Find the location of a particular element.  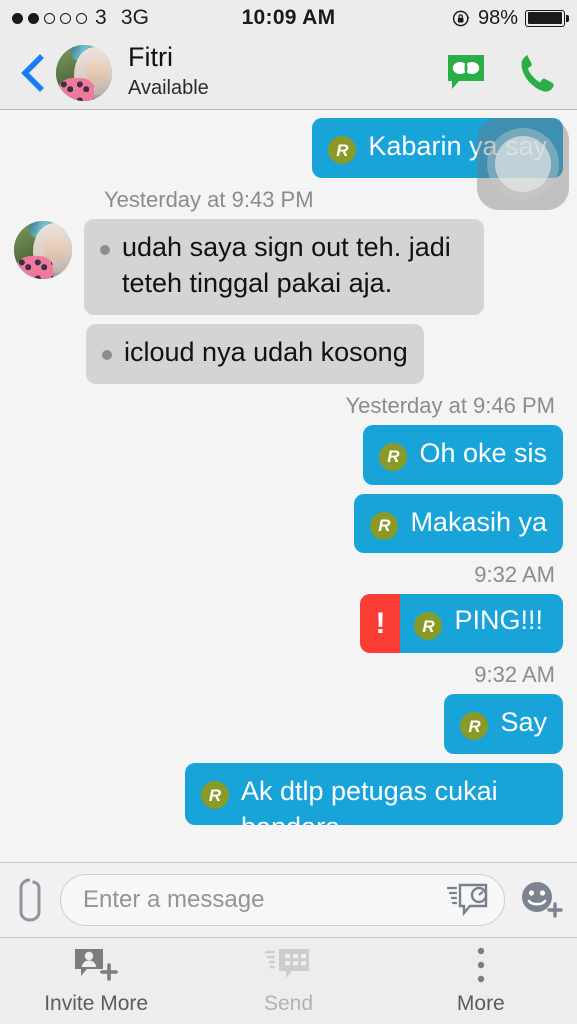

message-bubble-outgoing: R Ak dtlp petugas cukai bandara is located at coordinates (374, 794).